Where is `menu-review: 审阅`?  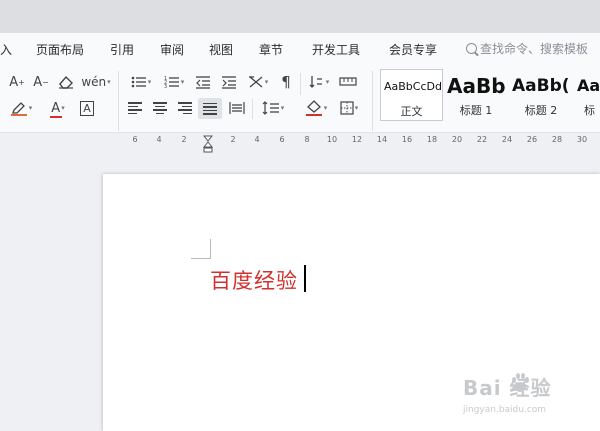 menu-review: 审阅 is located at coordinates (172, 49).